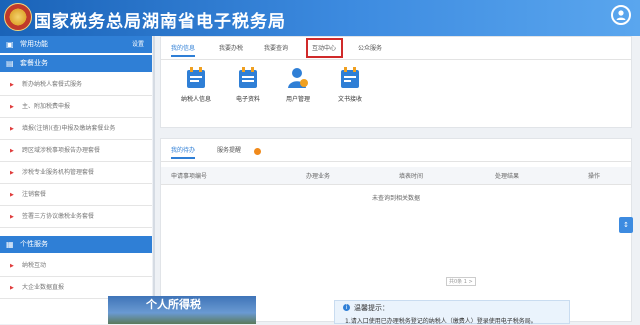  I want to click on sidebar-section-common: ▣ 常用功能 设置, so click(76, 44).